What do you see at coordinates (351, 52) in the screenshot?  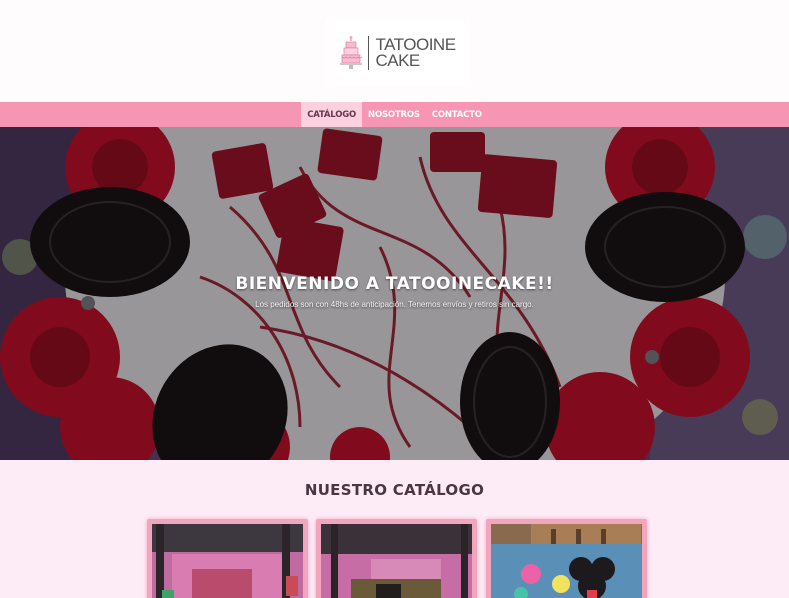 I see `cake-icon` at bounding box center [351, 52].